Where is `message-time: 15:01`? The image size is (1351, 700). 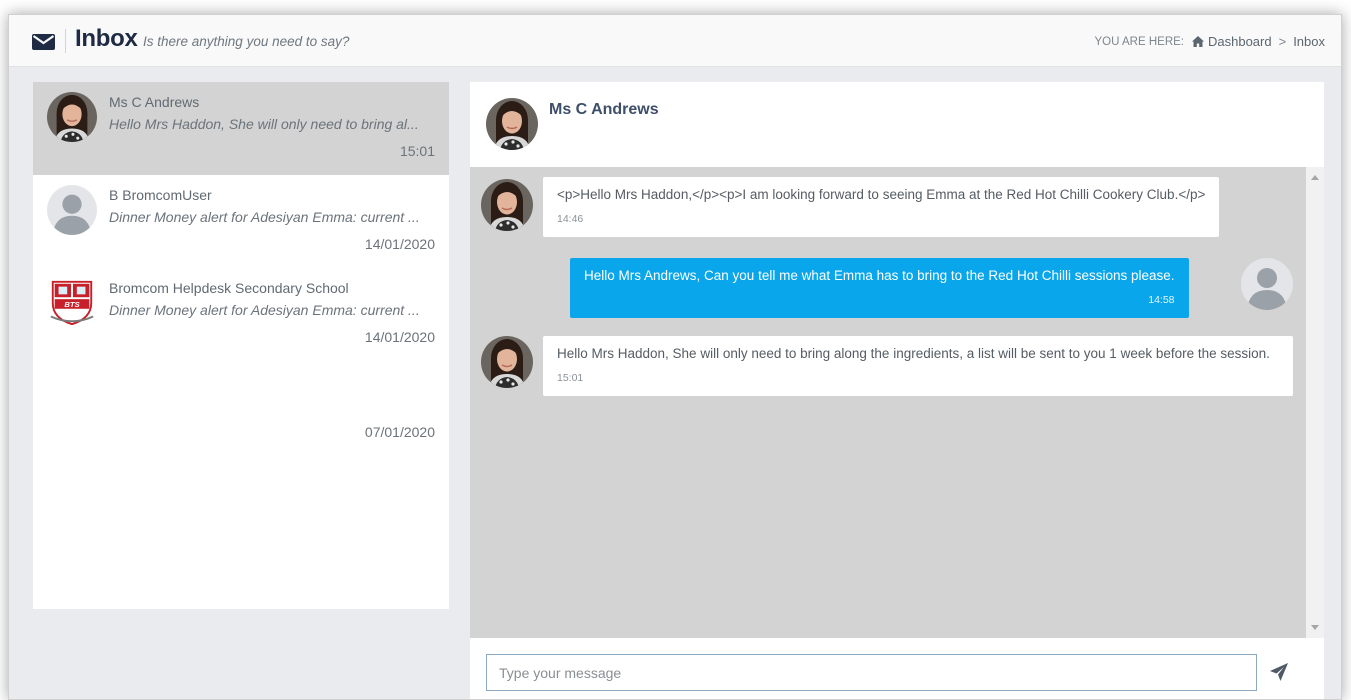 message-time: 15:01 is located at coordinates (570, 378).